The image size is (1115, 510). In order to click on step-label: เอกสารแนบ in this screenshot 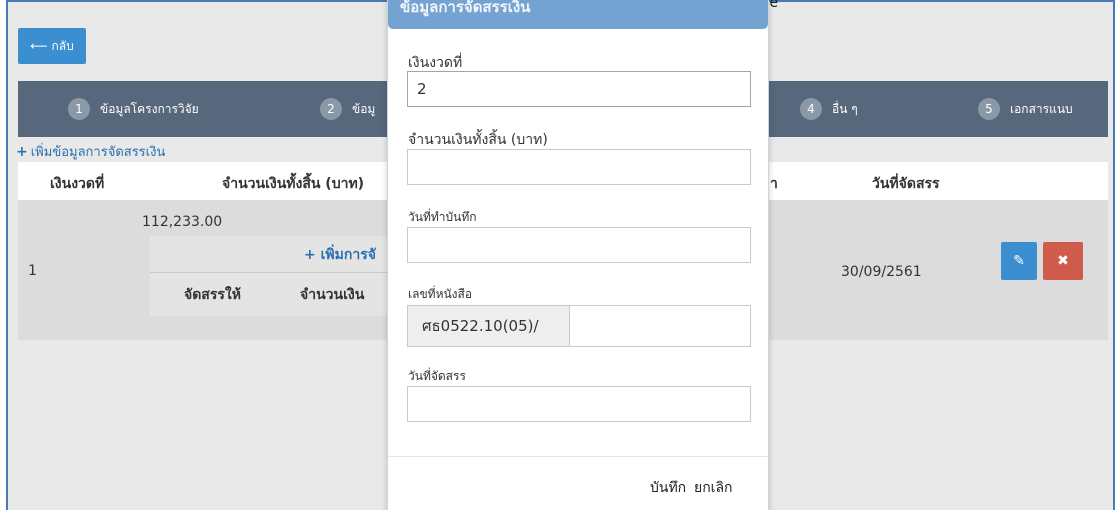, I will do `click(1041, 108)`.